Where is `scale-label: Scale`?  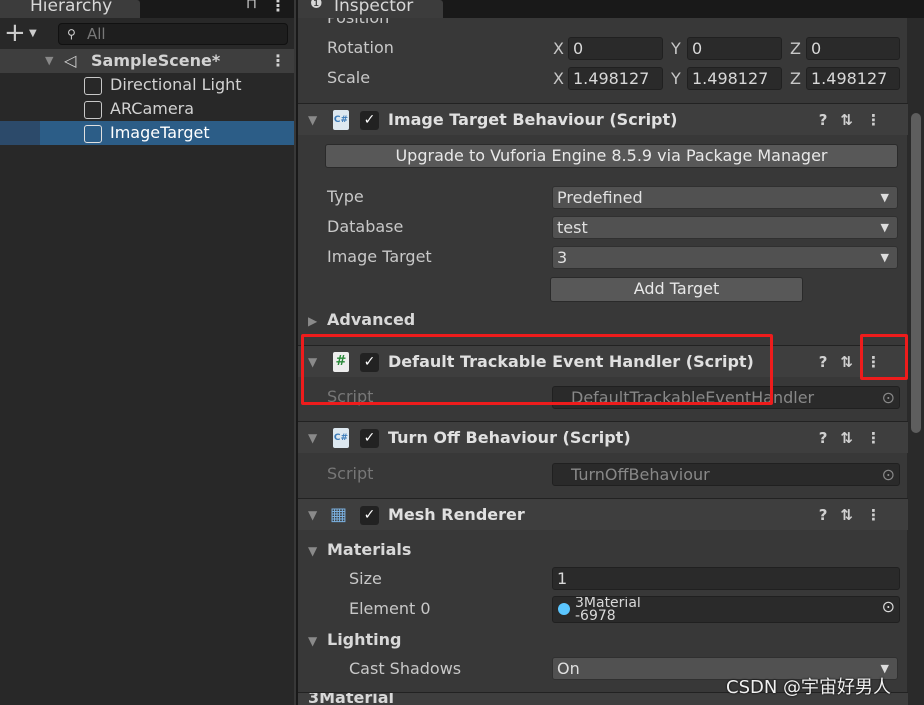
scale-label: Scale is located at coordinates (349, 77).